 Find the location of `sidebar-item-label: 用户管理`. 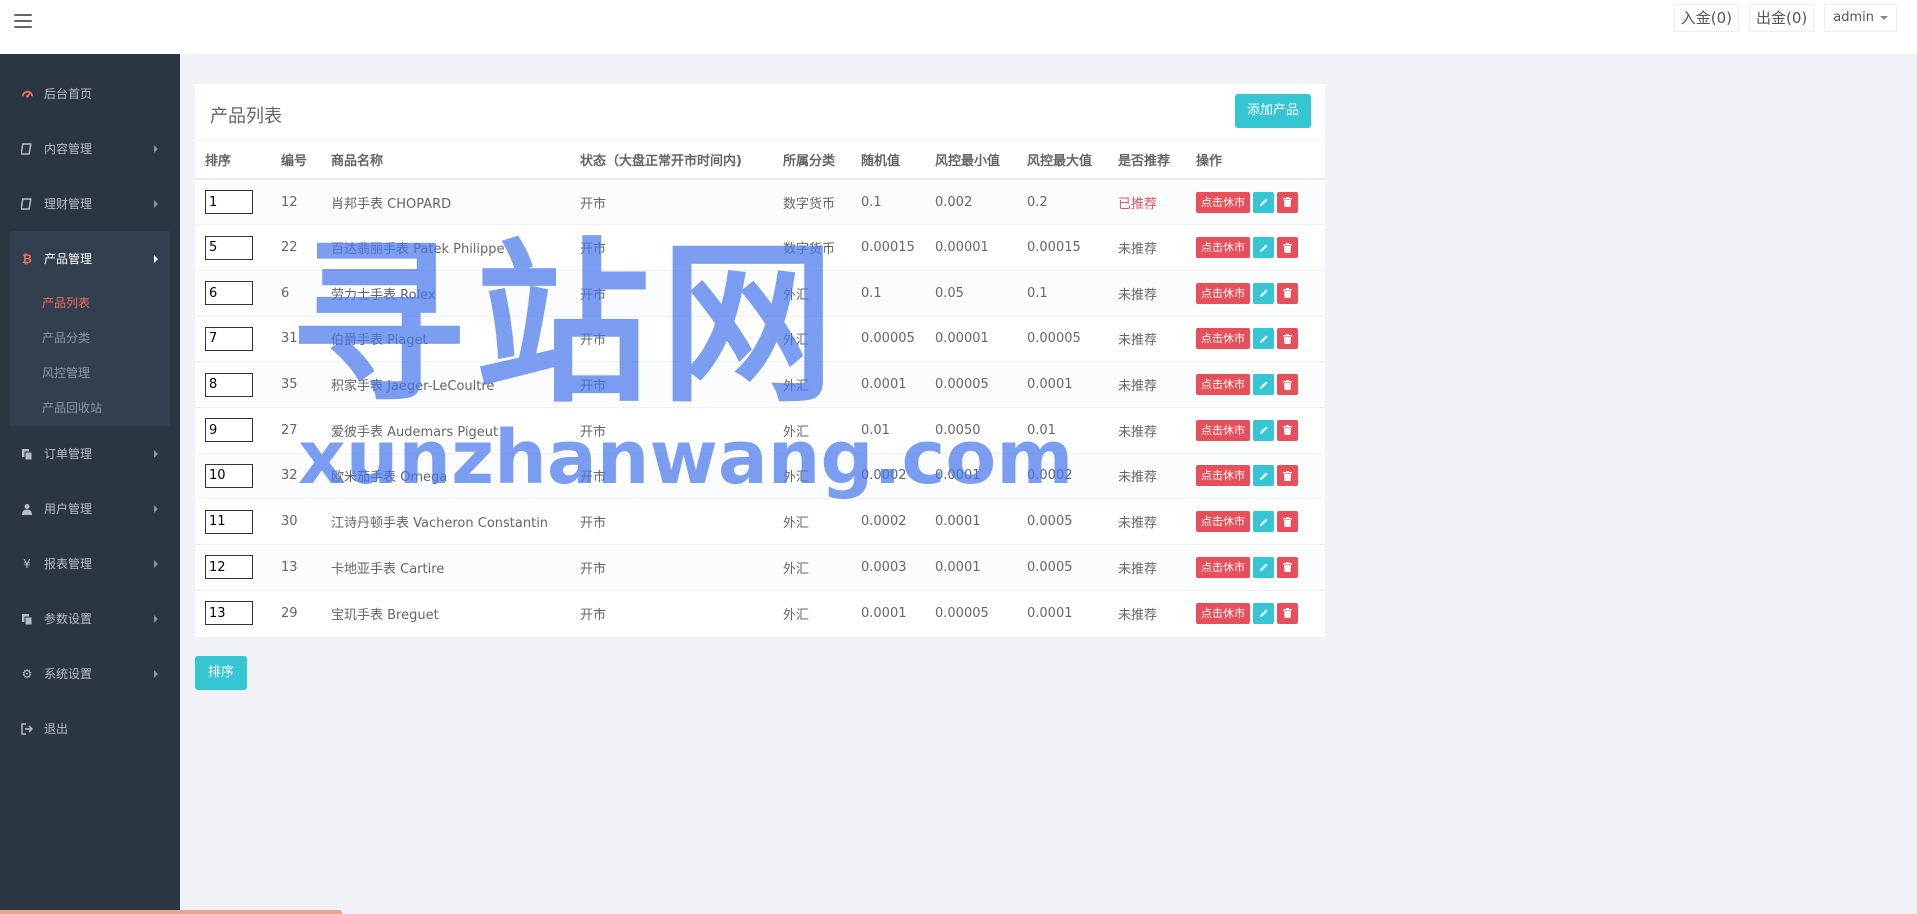

sidebar-item-label: 用户管理 is located at coordinates (68, 509).